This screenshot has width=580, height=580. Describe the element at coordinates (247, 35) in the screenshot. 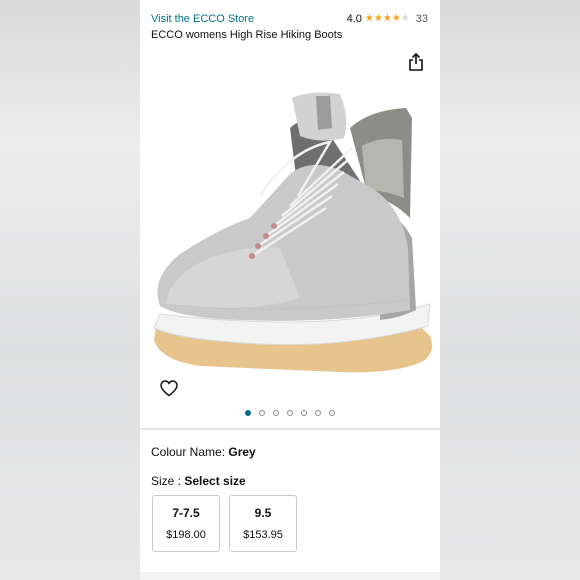

I see `product-title: ECCO womens High Rise Hiking Boots` at that location.